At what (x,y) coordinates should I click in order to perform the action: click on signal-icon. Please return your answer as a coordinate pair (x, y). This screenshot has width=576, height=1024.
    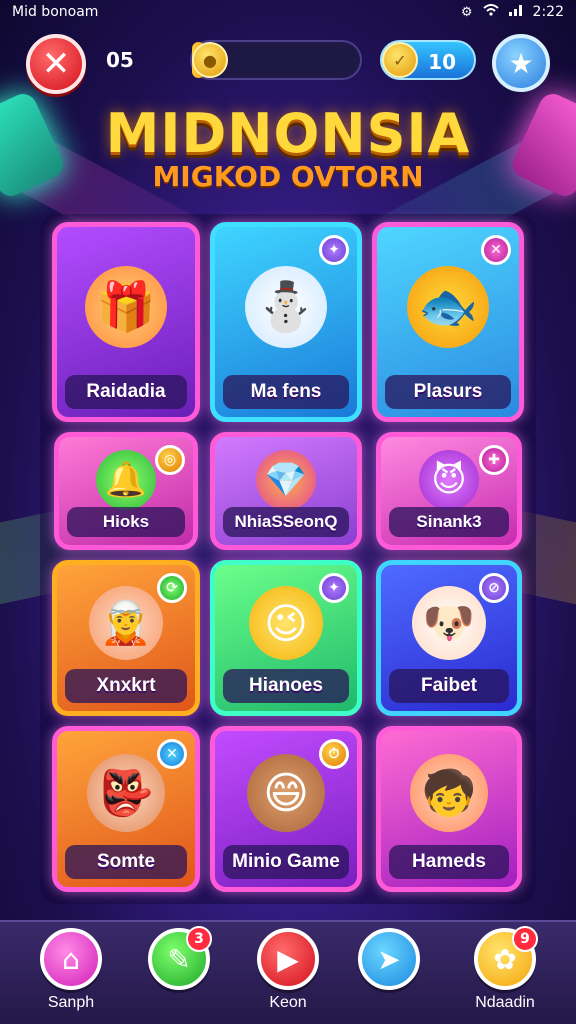
    Looking at the image, I should click on (515, 12).